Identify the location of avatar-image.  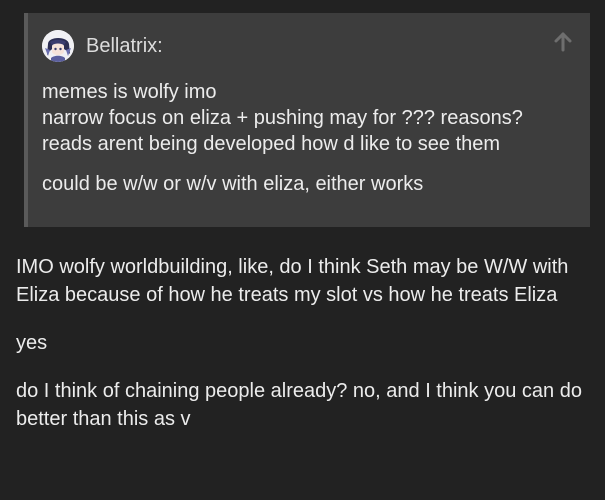
(58, 46).